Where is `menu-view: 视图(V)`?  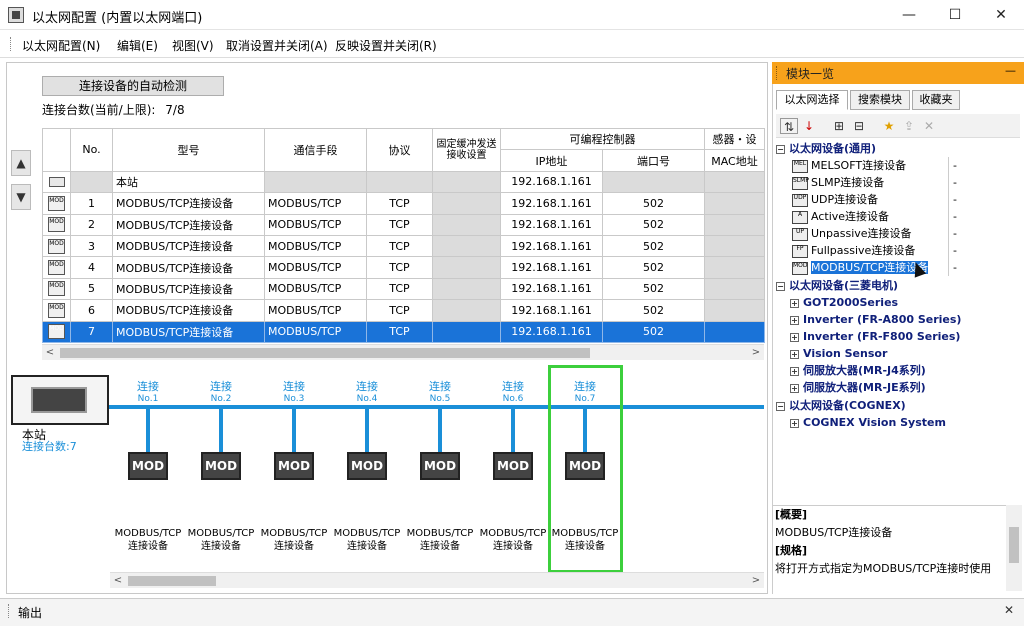
menu-view: 视图(V) is located at coordinates (193, 45).